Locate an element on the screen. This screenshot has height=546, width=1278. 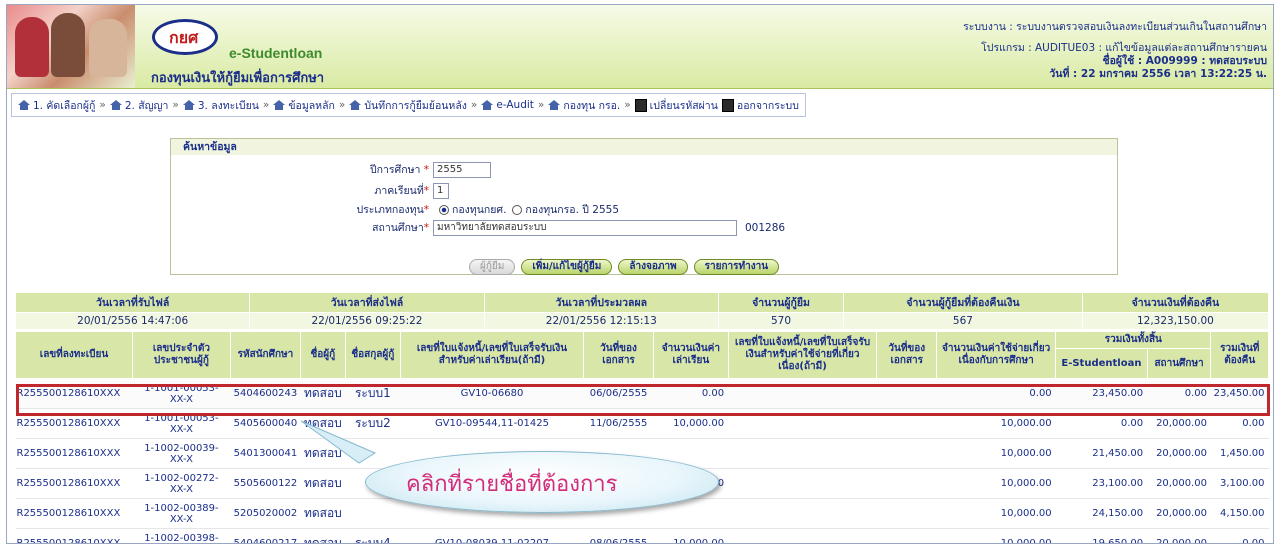
col-header-doc-date-2: วันที่ของเอกสาร is located at coordinates (907, 355).